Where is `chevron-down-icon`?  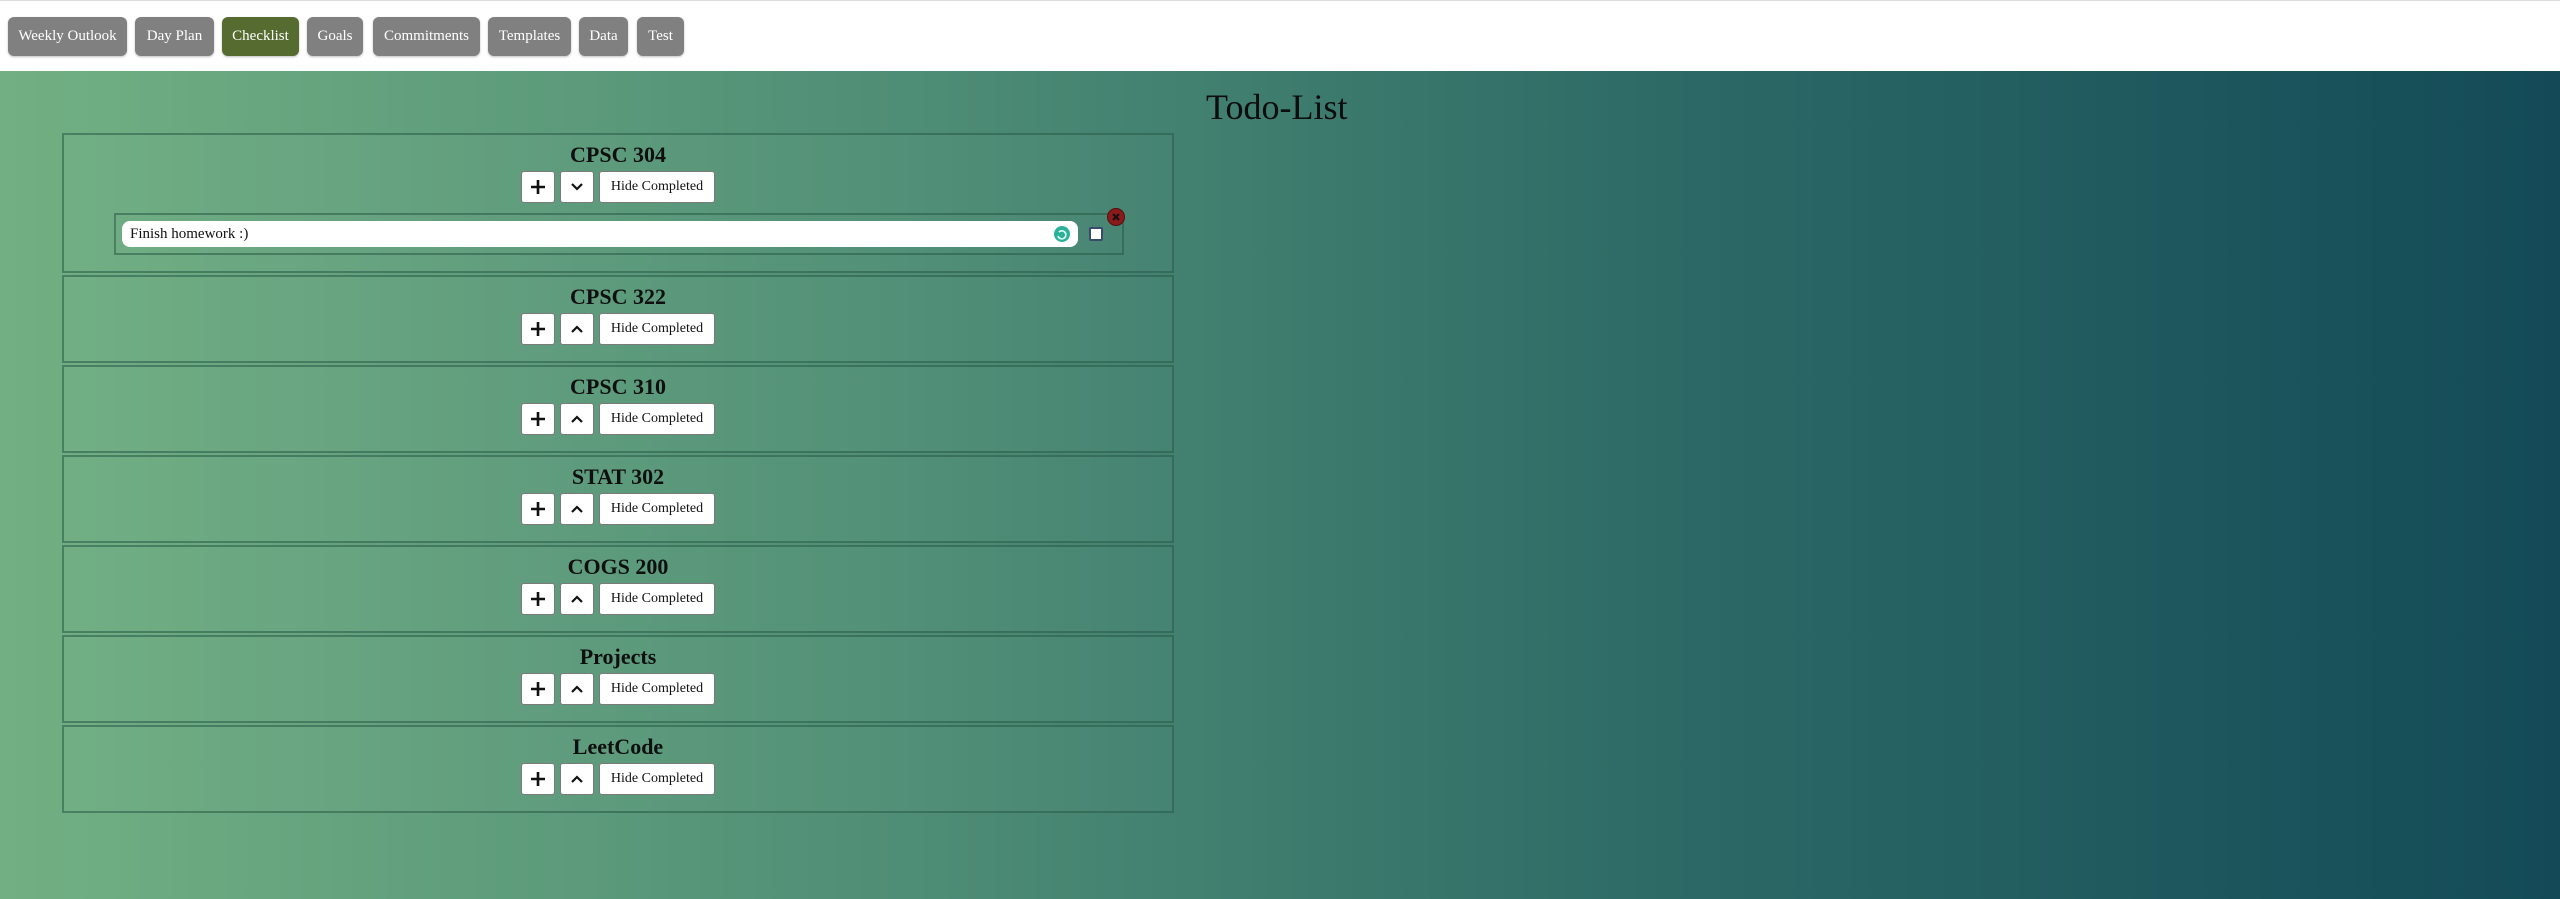
chevron-down-icon is located at coordinates (577, 187).